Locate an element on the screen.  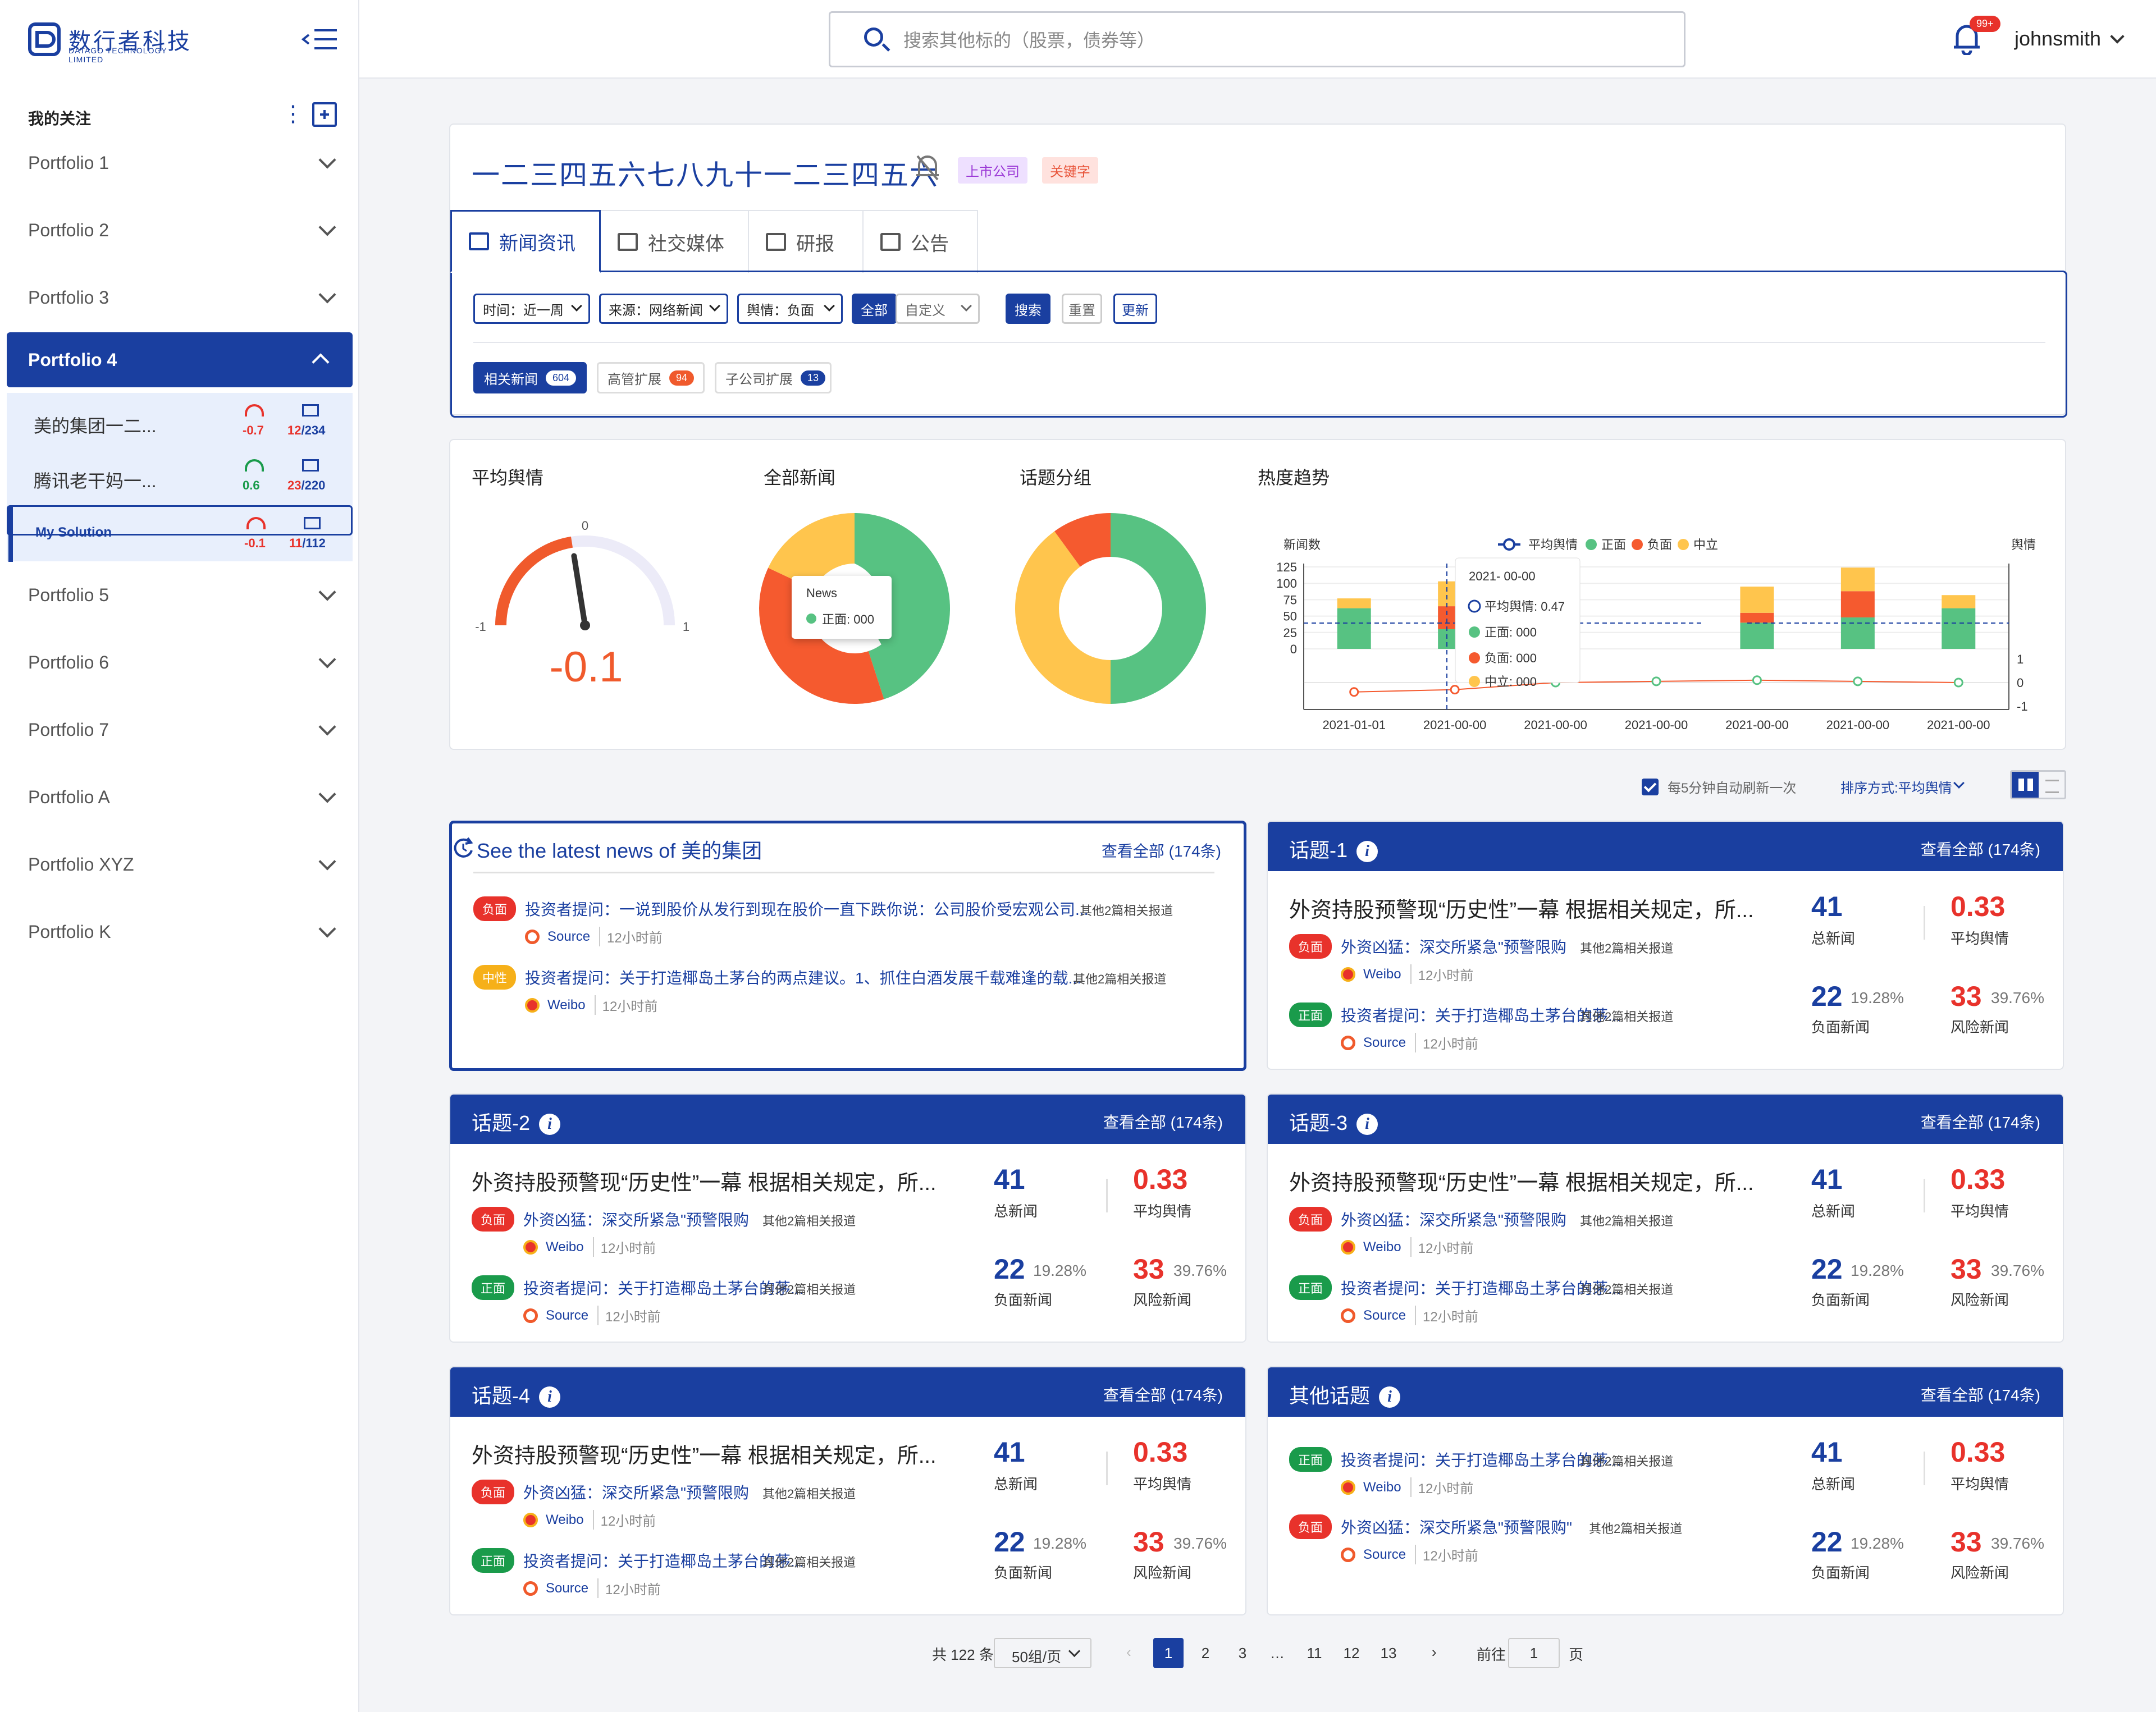
bar-负面 is located at coordinates (1857, 604).